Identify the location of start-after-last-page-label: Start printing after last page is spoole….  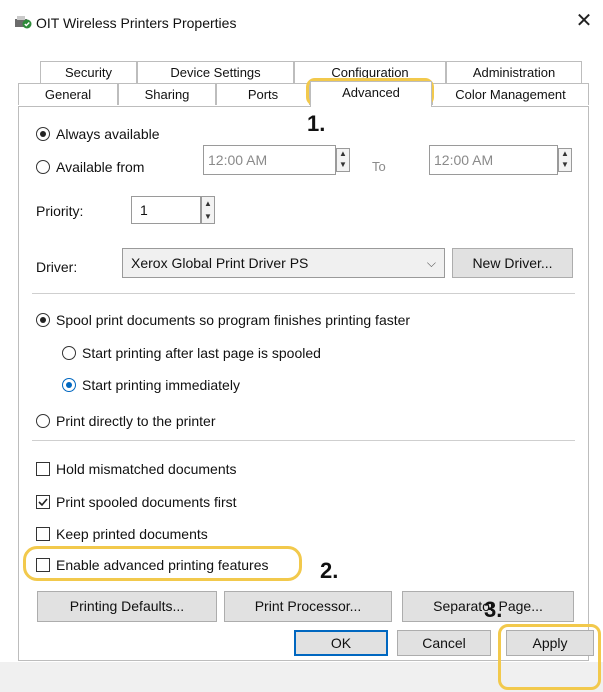
(201, 353).